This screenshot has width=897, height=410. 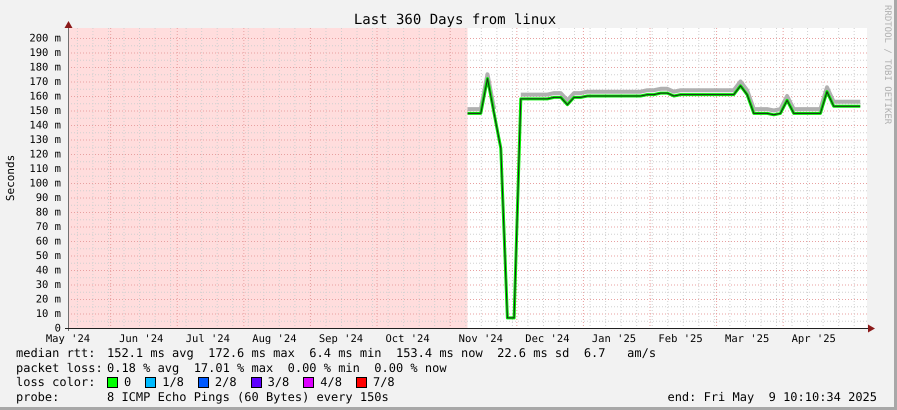 What do you see at coordinates (480, 338) in the screenshot?
I see `axis-tick-label: Nov '24` at bounding box center [480, 338].